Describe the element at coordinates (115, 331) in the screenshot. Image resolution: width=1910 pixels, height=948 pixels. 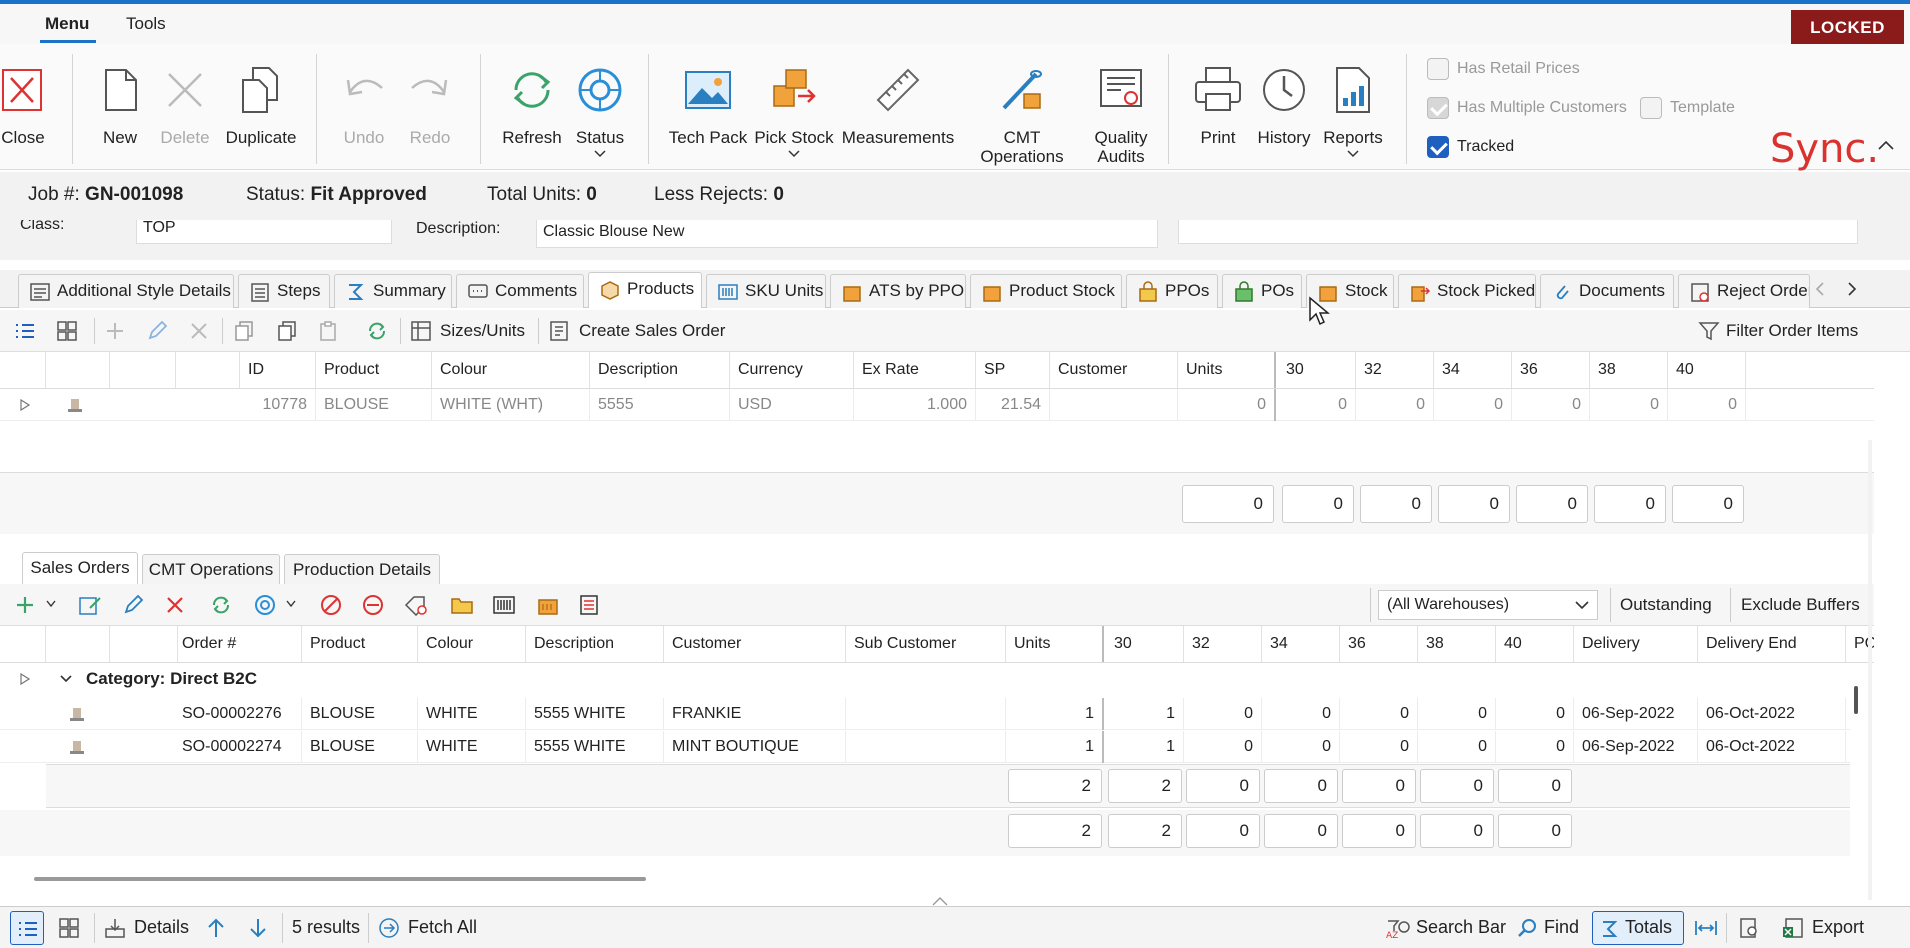
I see `add-icon` at that location.